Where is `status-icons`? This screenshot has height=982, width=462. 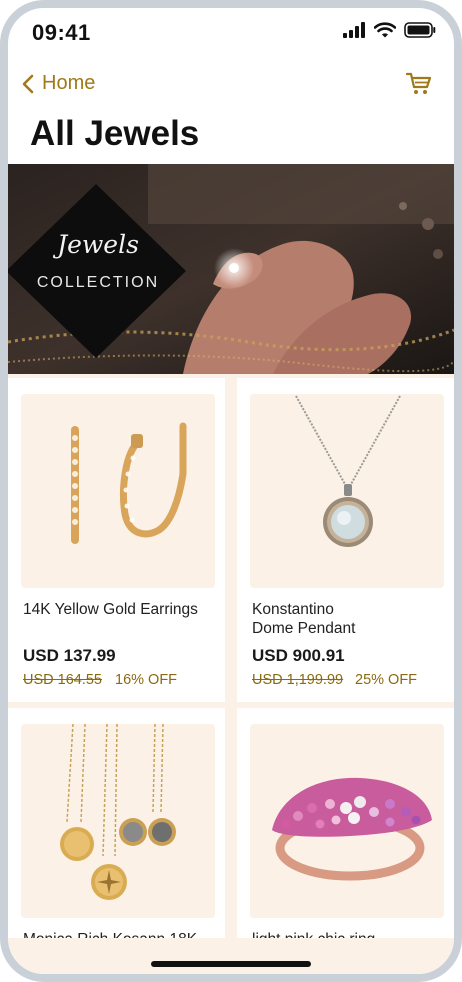
status-icons is located at coordinates (389, 30).